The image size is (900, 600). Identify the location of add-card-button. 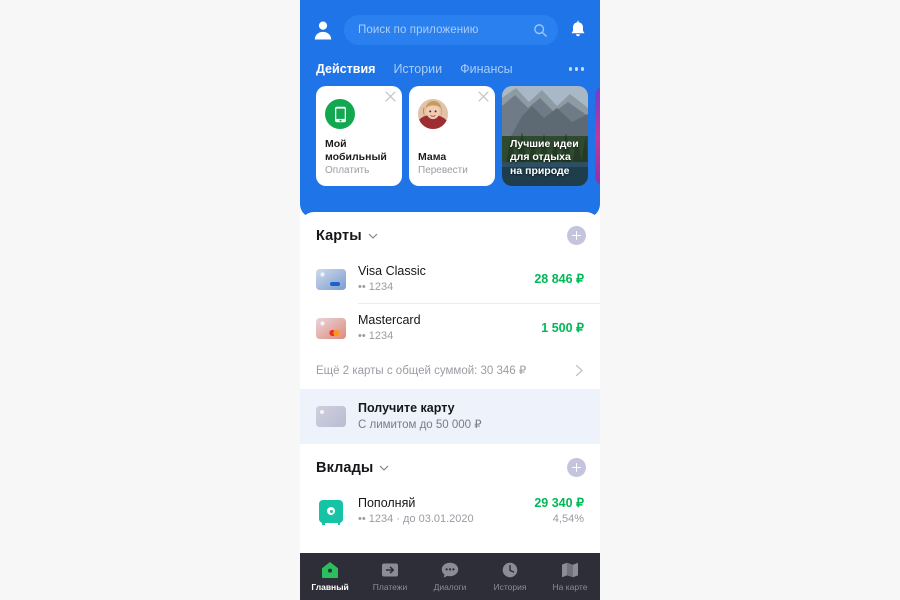
(576, 235).